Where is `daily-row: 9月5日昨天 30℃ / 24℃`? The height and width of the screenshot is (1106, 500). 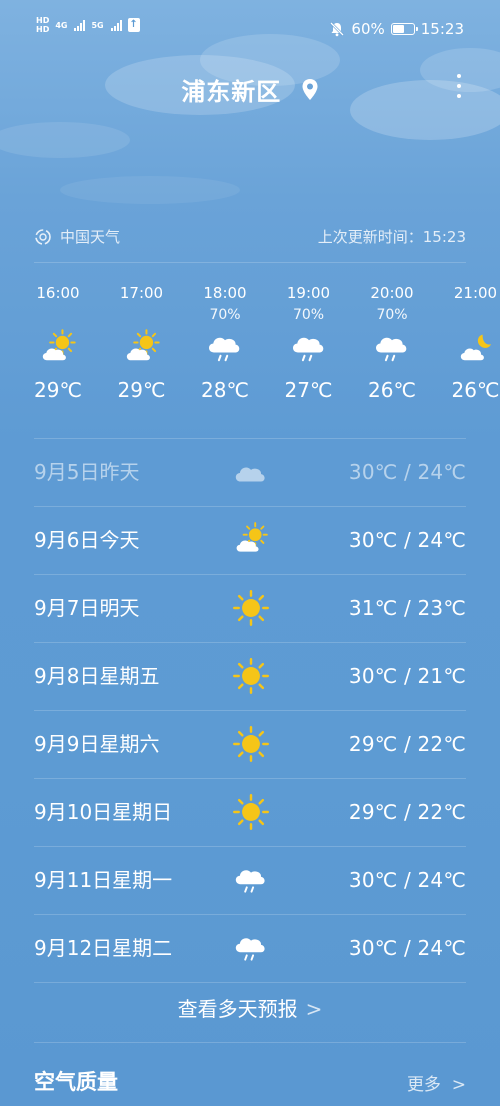 daily-row: 9月5日昨天 30℃ / 24℃ is located at coordinates (250, 472).